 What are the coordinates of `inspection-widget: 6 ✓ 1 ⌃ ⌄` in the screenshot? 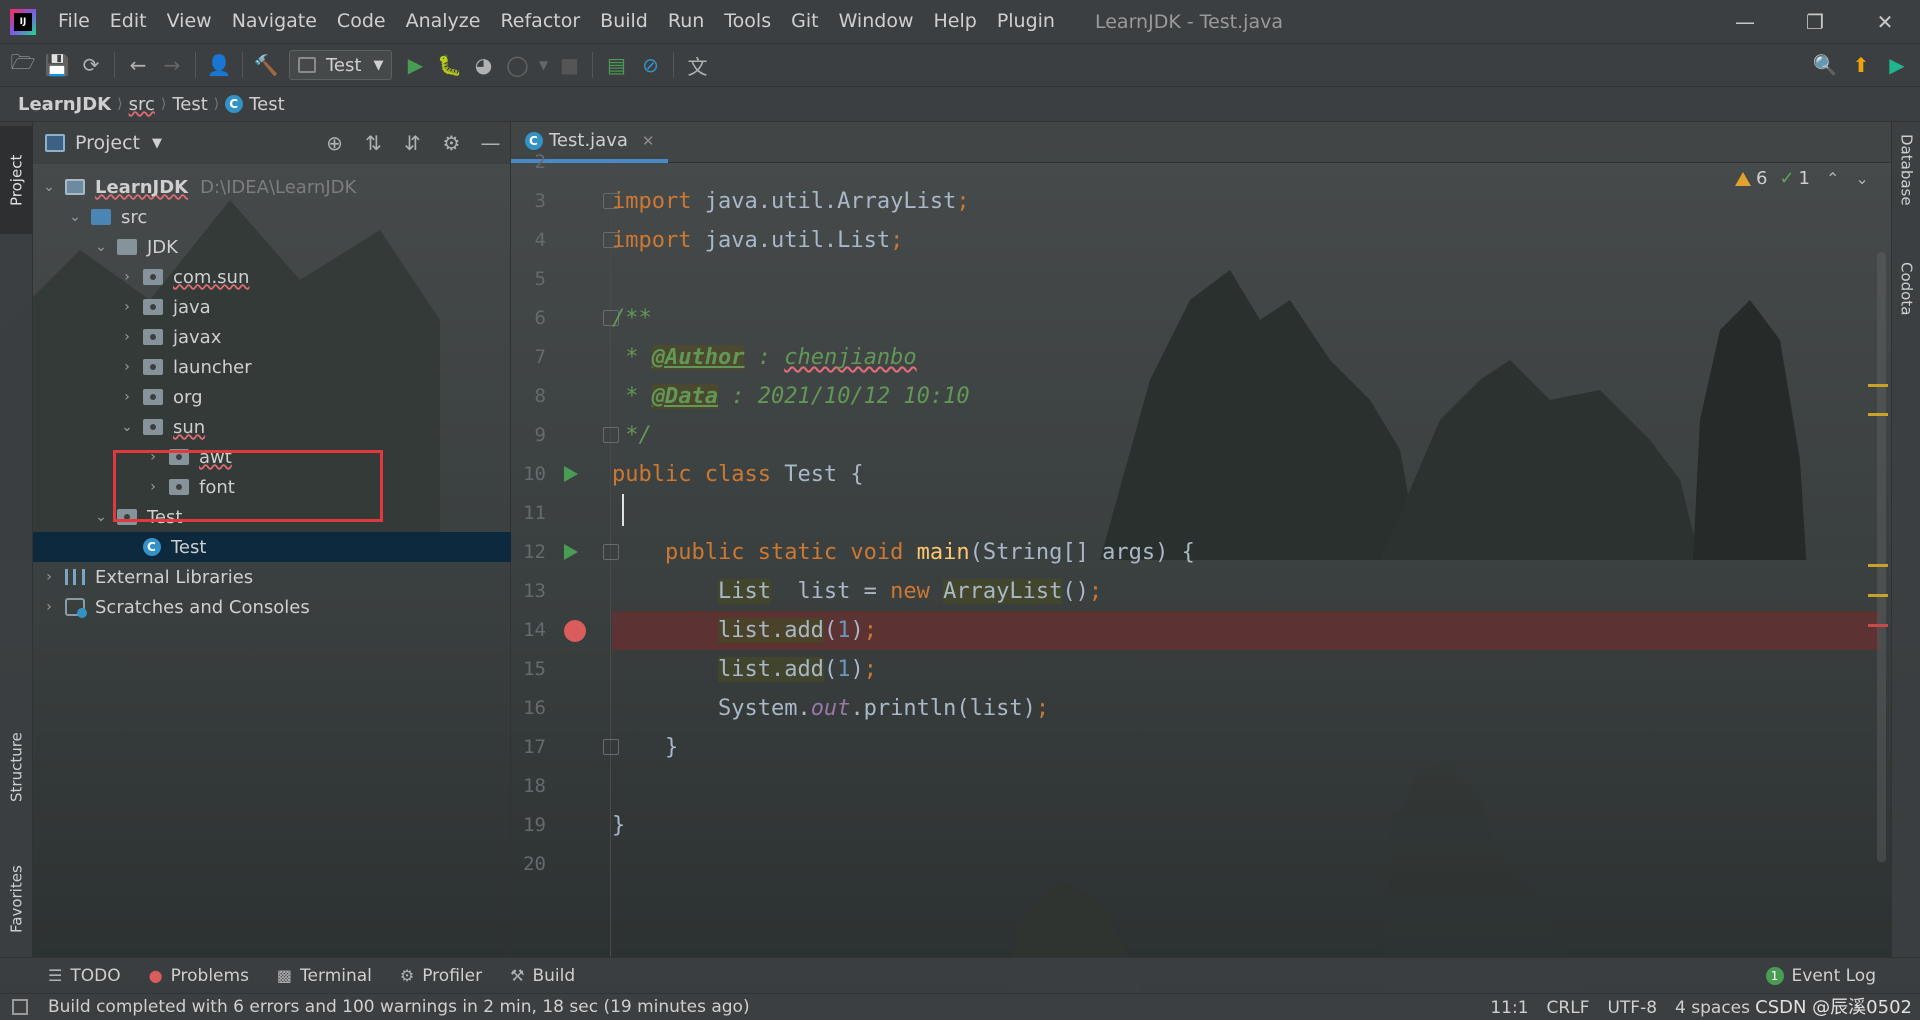 It's located at (1802, 178).